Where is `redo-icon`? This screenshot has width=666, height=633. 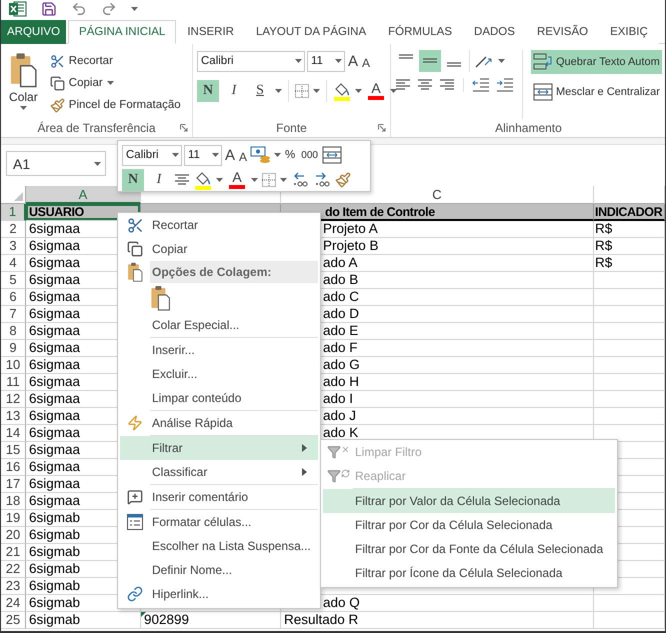
redo-icon is located at coordinates (109, 9).